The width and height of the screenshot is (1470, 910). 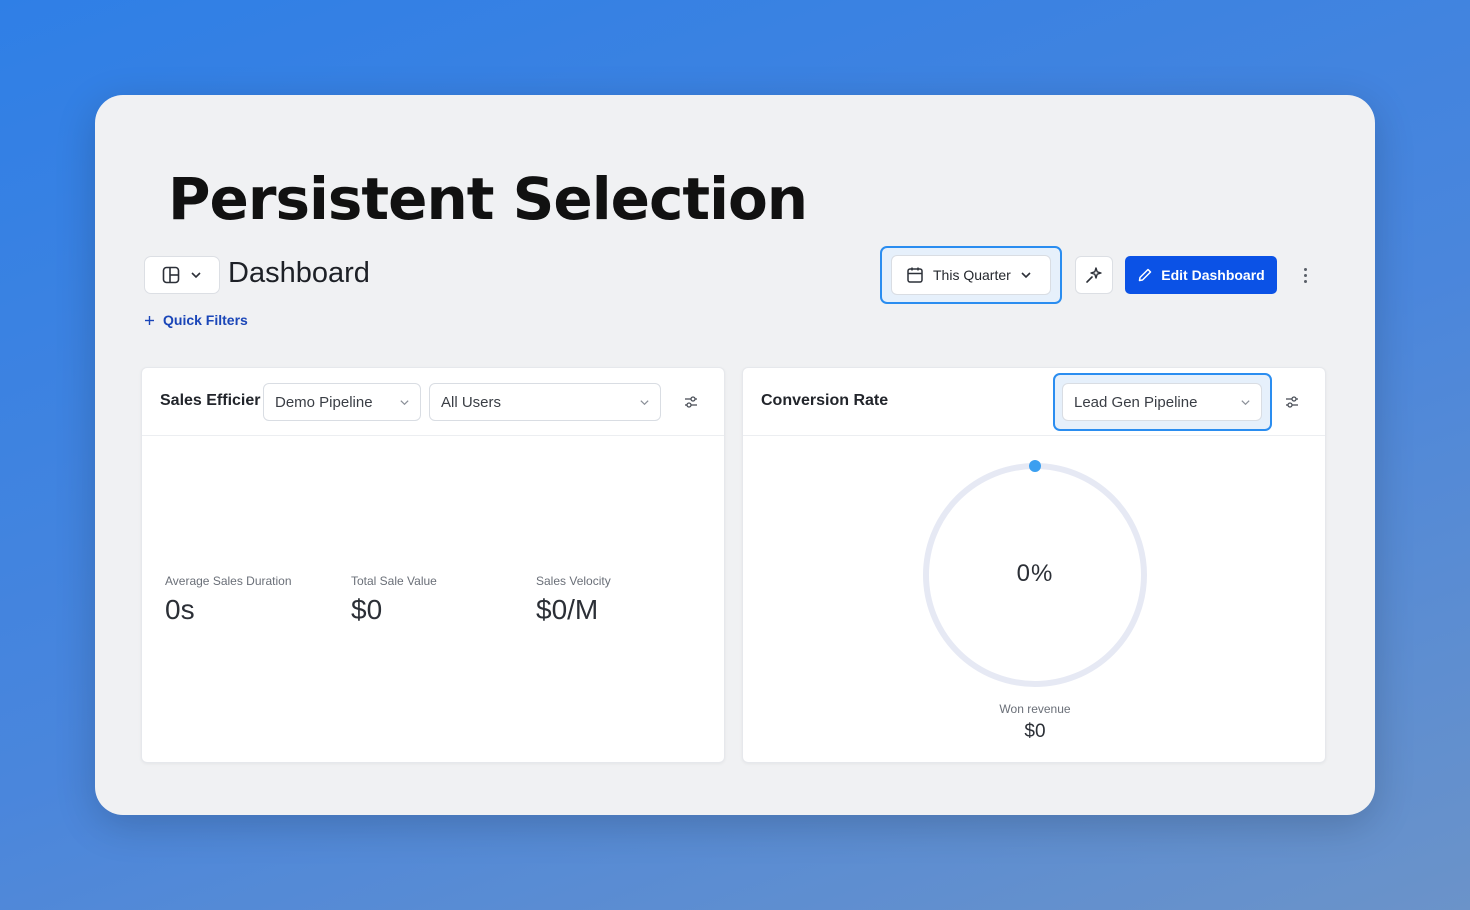 I want to click on period-label: This Quarter, so click(x=972, y=275).